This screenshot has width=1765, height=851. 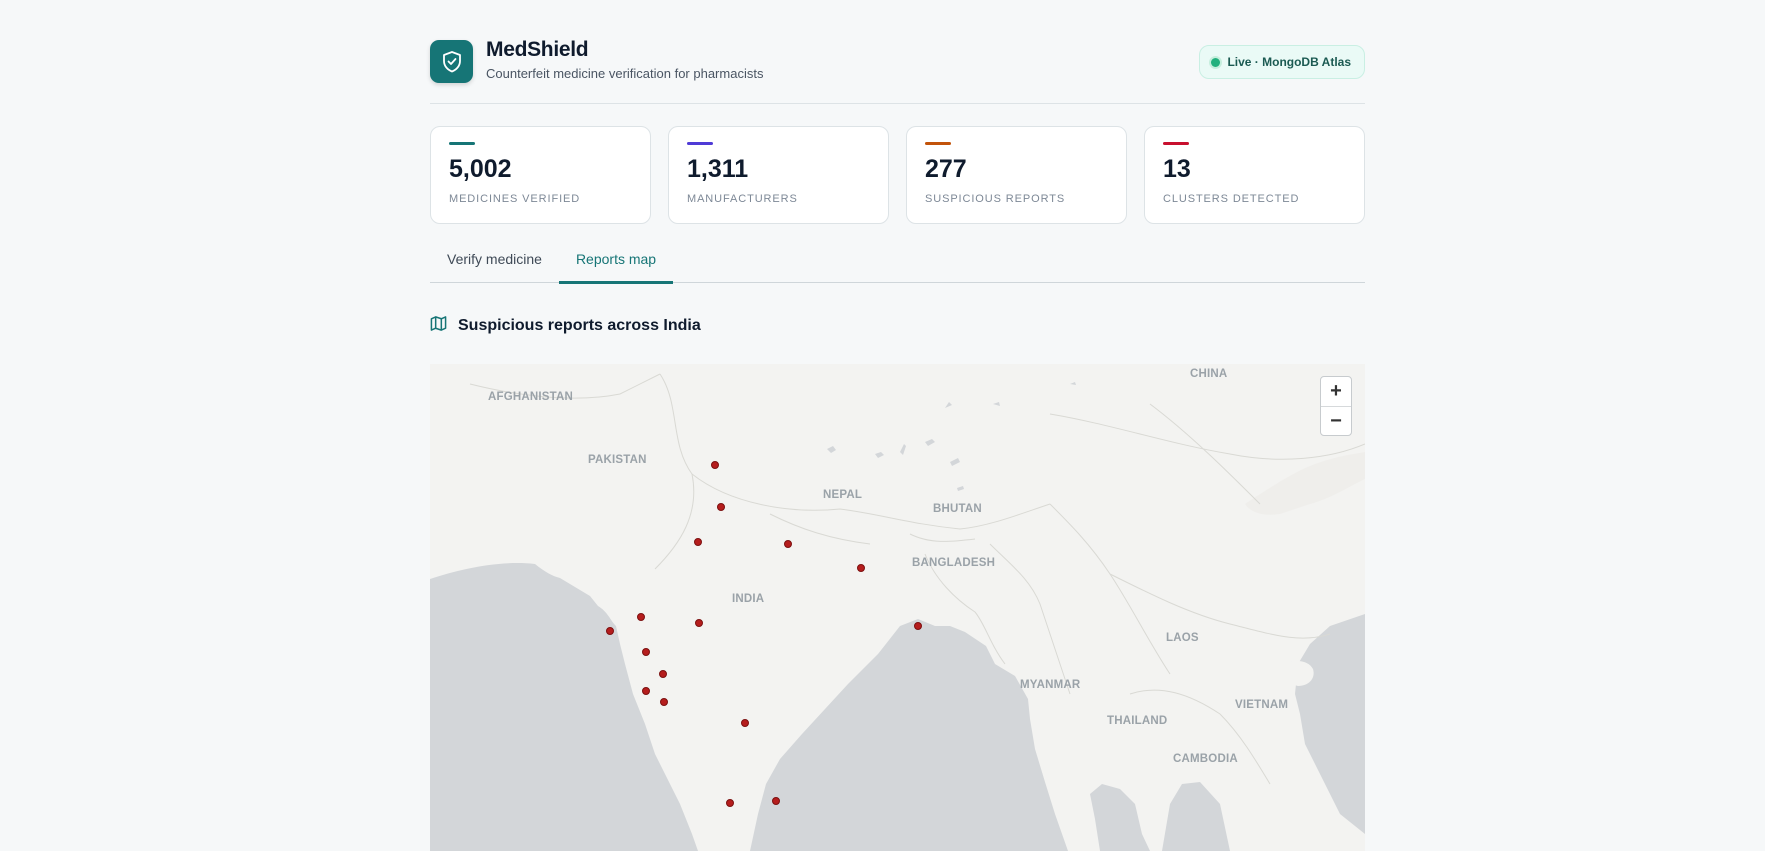 What do you see at coordinates (480, 169) in the screenshot?
I see `stat-value: 5,002` at bounding box center [480, 169].